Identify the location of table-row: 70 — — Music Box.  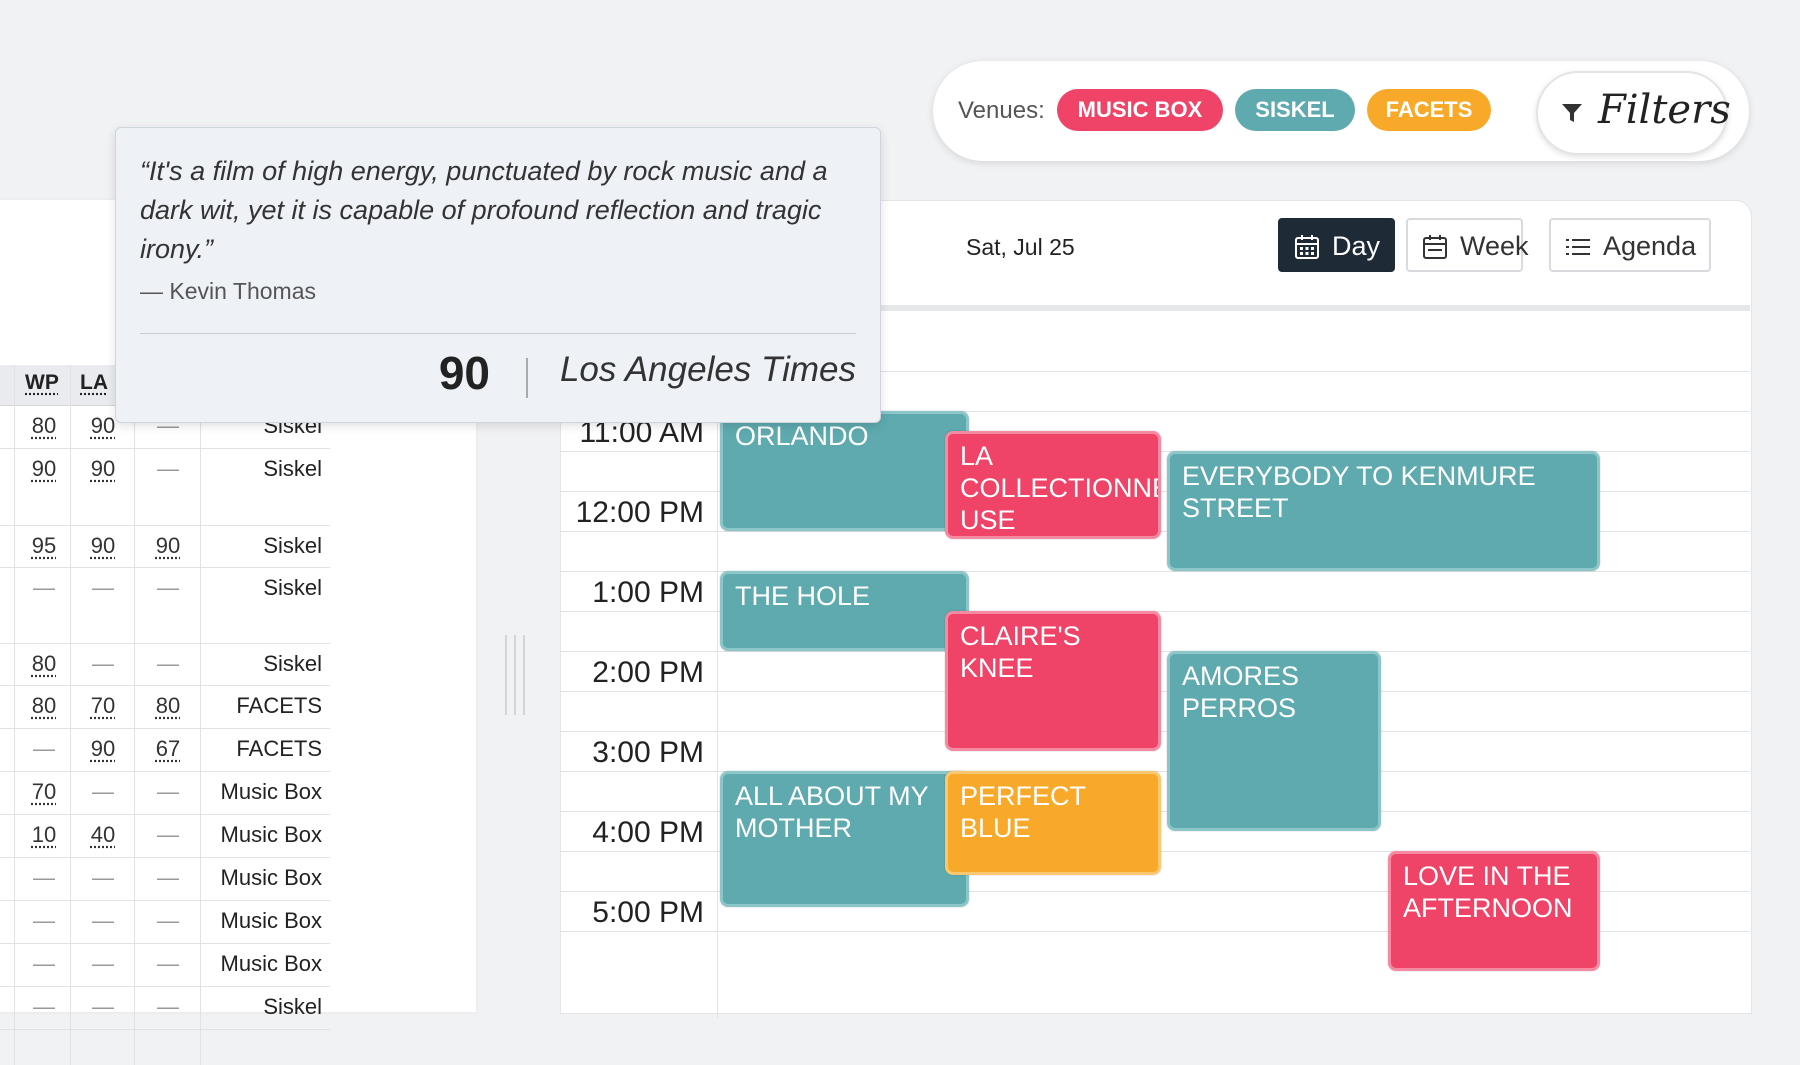
(165, 793).